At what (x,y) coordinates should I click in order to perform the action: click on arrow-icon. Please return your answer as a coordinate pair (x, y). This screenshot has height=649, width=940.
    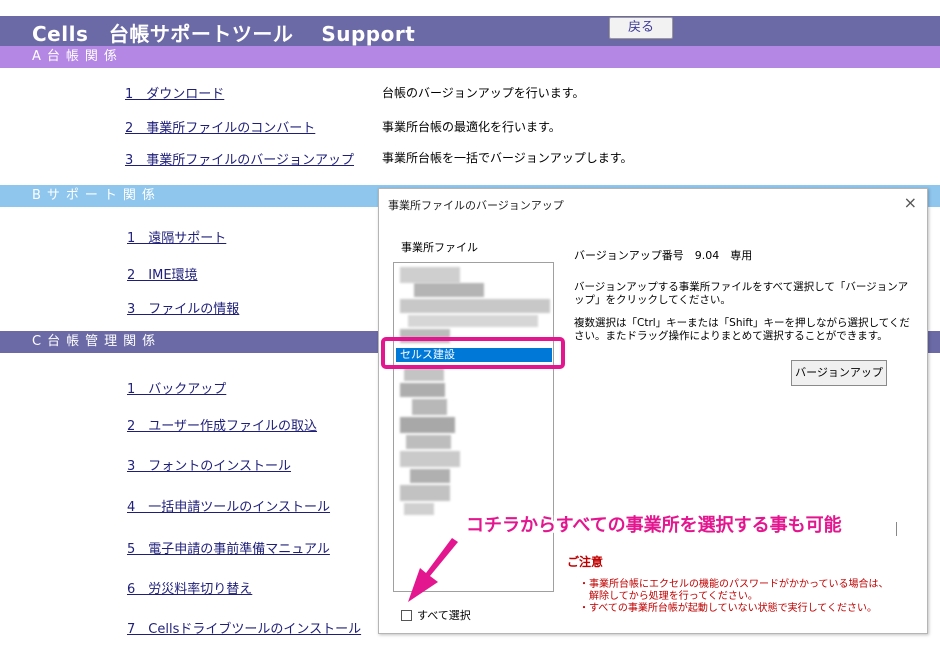
    Looking at the image, I should click on (433, 570).